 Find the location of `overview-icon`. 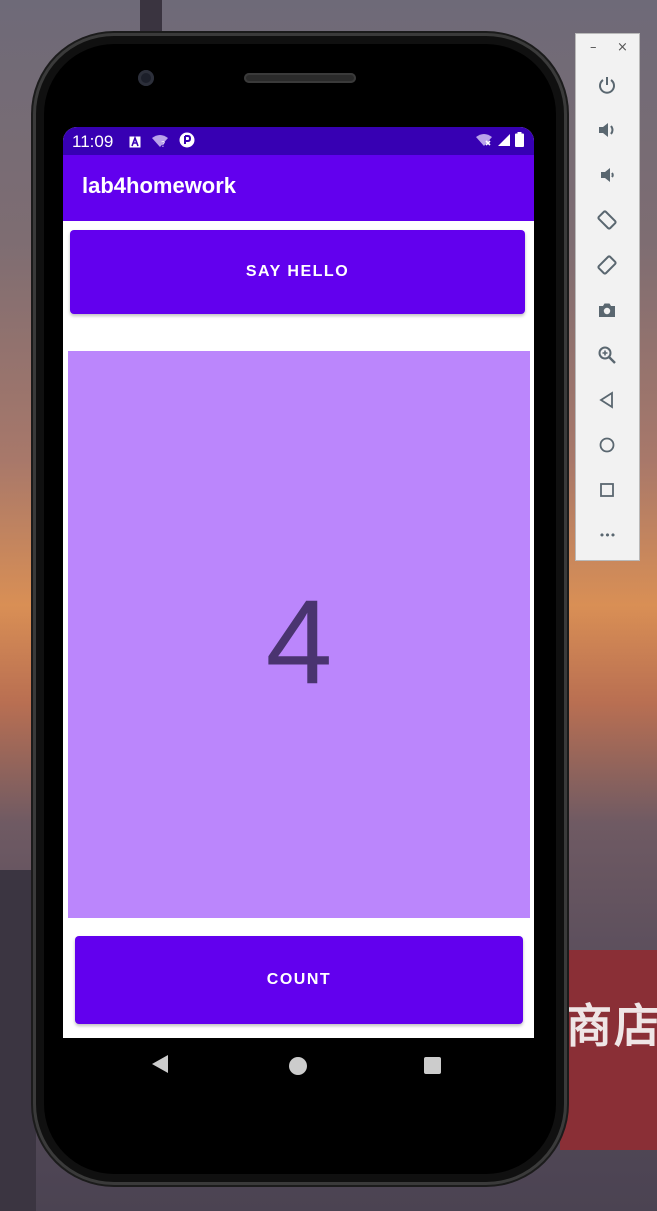

overview-icon is located at coordinates (607, 490).